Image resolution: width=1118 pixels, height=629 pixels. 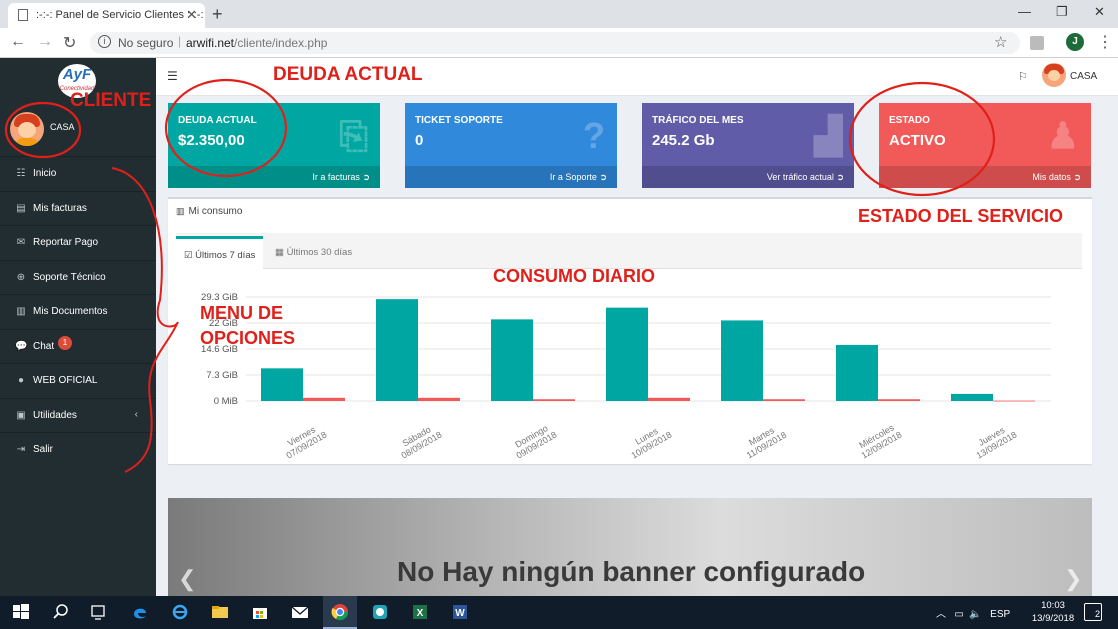 What do you see at coordinates (1083, 76) in the screenshot?
I see `topbar-username: CASA` at bounding box center [1083, 76].